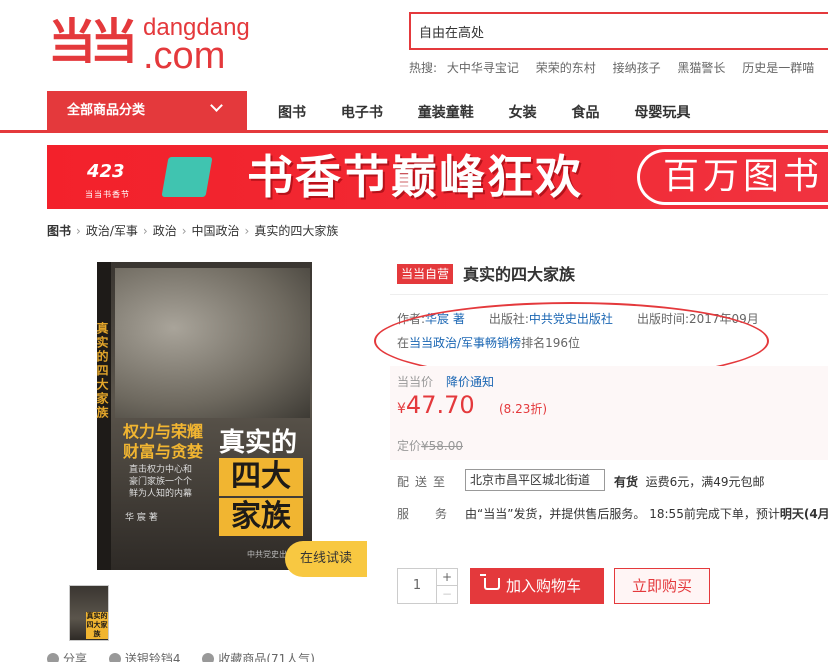 This screenshot has width=828, height=662. What do you see at coordinates (415, 382) in the screenshot?
I see `price-label: 当当价` at bounding box center [415, 382].